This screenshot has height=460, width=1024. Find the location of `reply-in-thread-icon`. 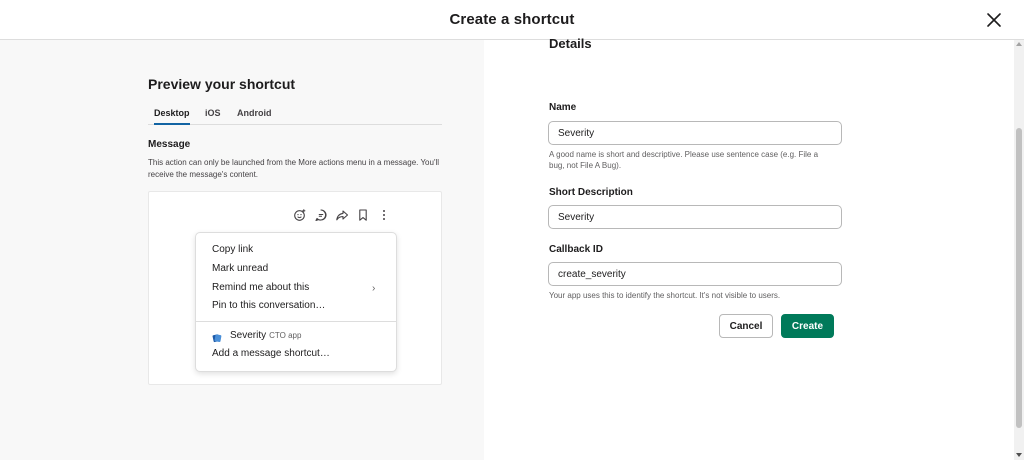

reply-in-thread-icon is located at coordinates (321, 215).